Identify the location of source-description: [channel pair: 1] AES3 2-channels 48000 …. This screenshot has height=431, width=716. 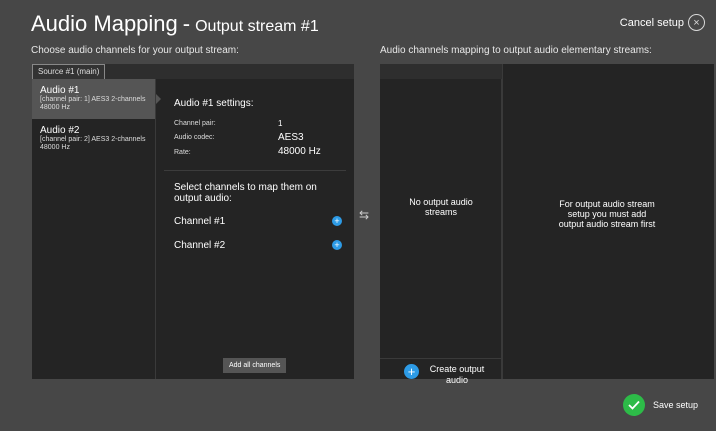
(93, 103).